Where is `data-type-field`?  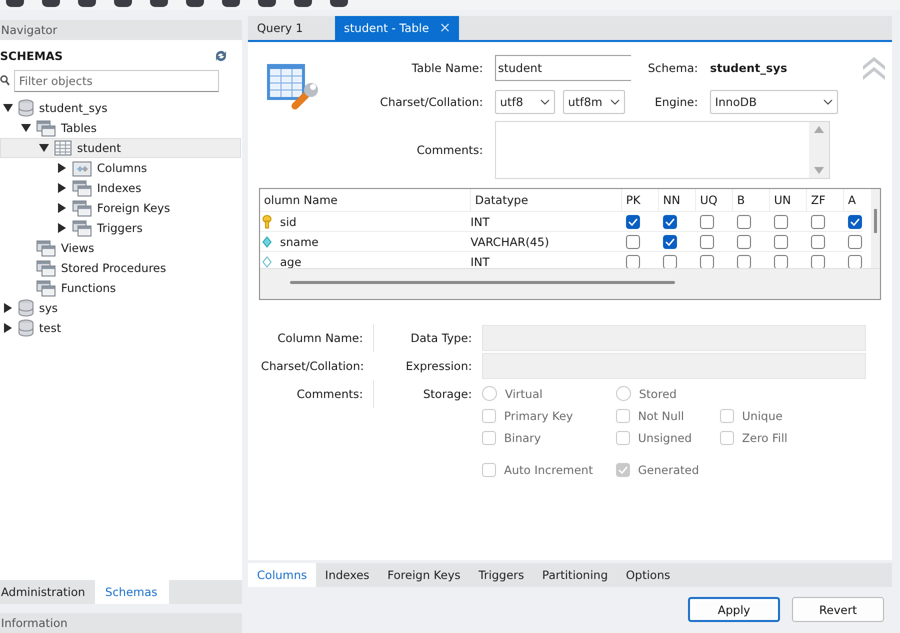
data-type-field is located at coordinates (674, 338).